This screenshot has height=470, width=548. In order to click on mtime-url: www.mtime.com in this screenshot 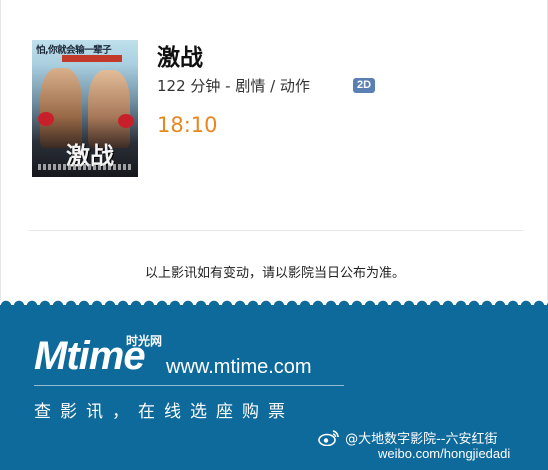, I will do `click(239, 367)`.